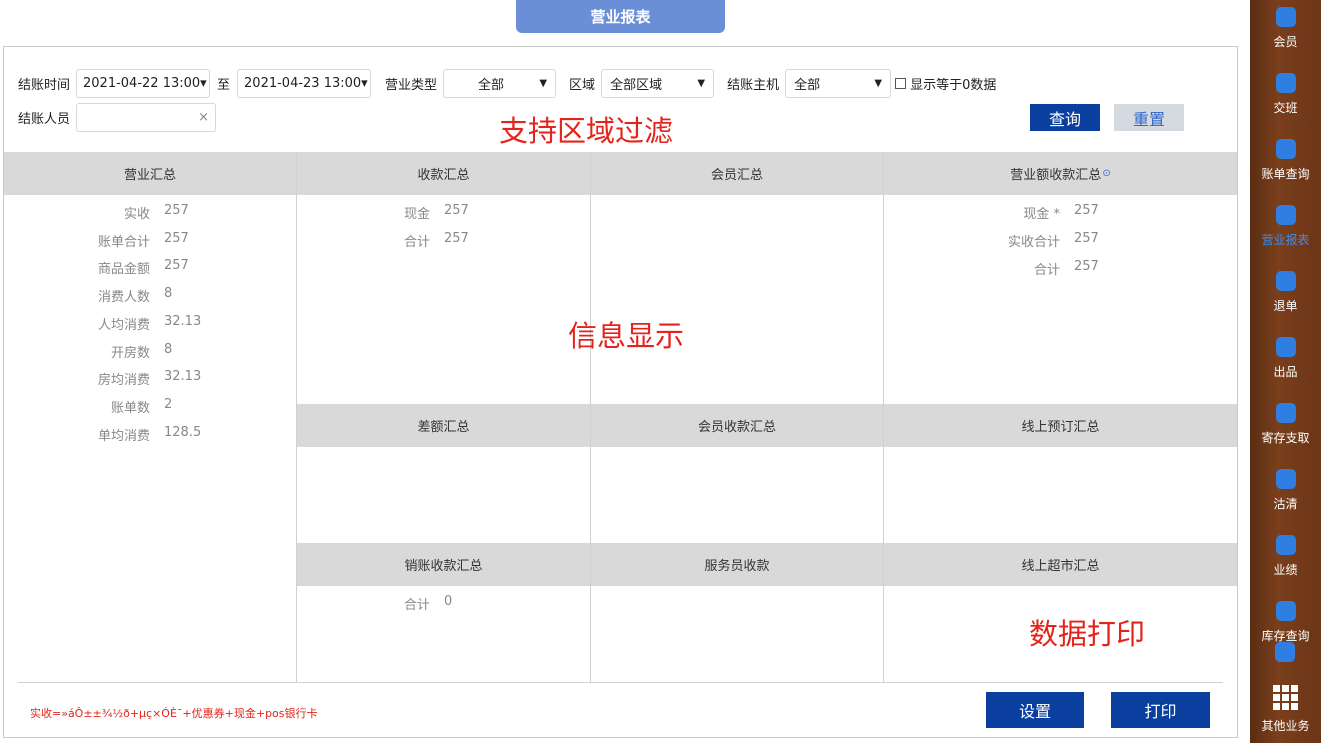 Image resolution: width=1321 pixels, height=743 pixels. What do you see at coordinates (1285, 149) in the screenshot?
I see `bill-query-icon` at bounding box center [1285, 149].